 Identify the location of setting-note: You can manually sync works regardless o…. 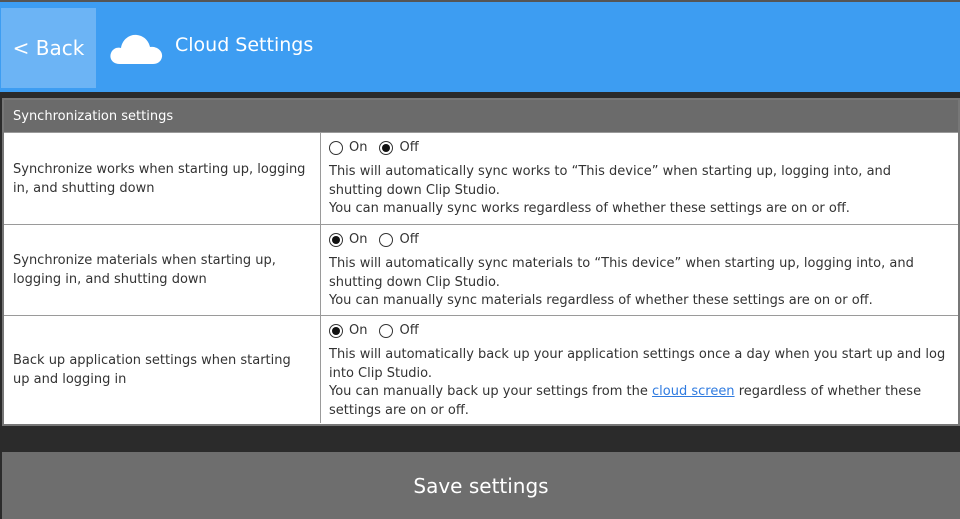
(589, 208).